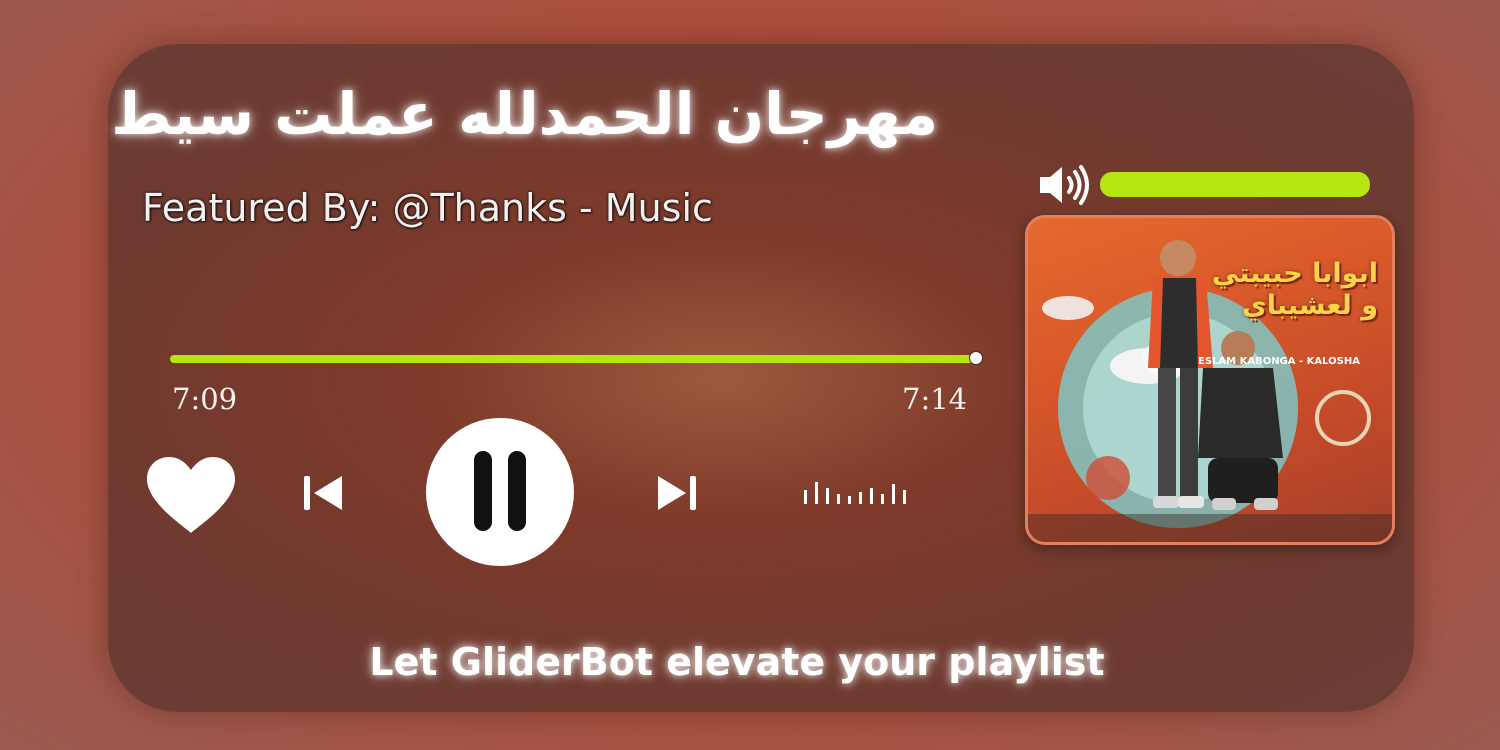  I want to click on speaker-icon, so click(1064, 185).